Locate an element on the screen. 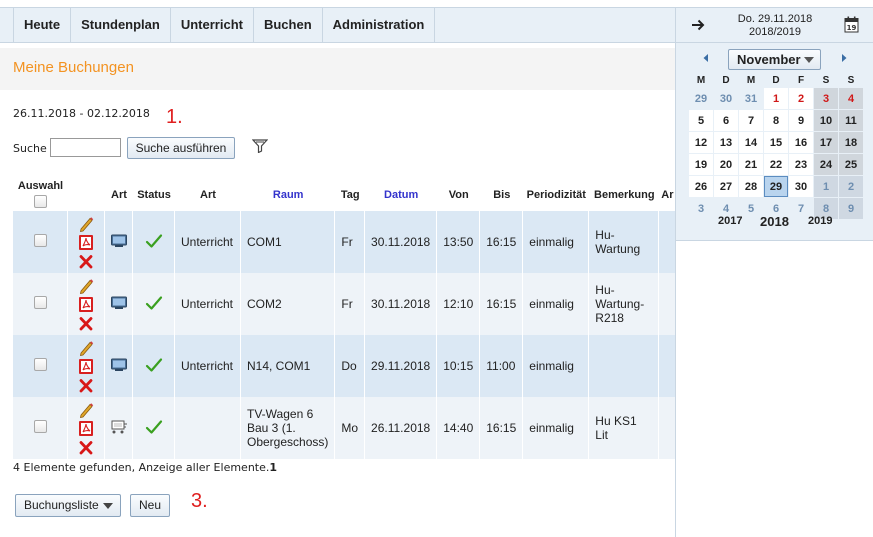 The height and width of the screenshot is (537, 873). calendar-day: 6 is located at coordinates (726, 120).